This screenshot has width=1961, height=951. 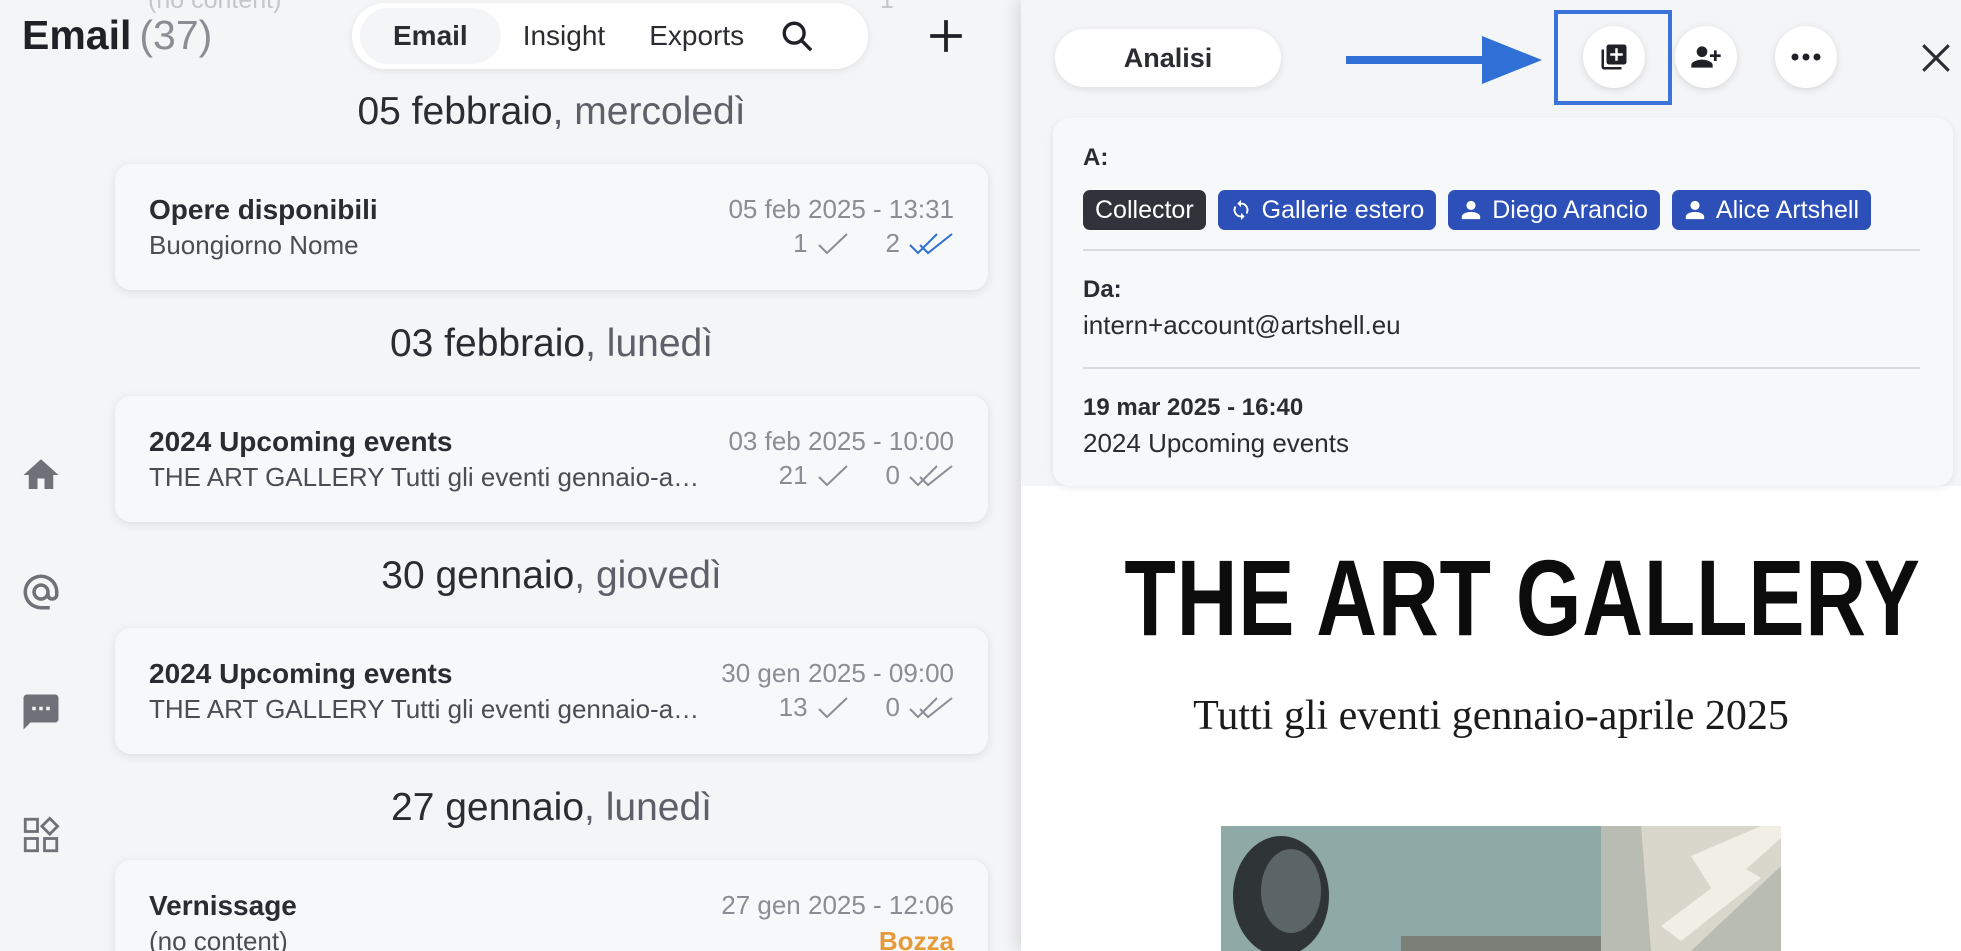 I want to click on page-title: Email (37), so click(x=117, y=35).